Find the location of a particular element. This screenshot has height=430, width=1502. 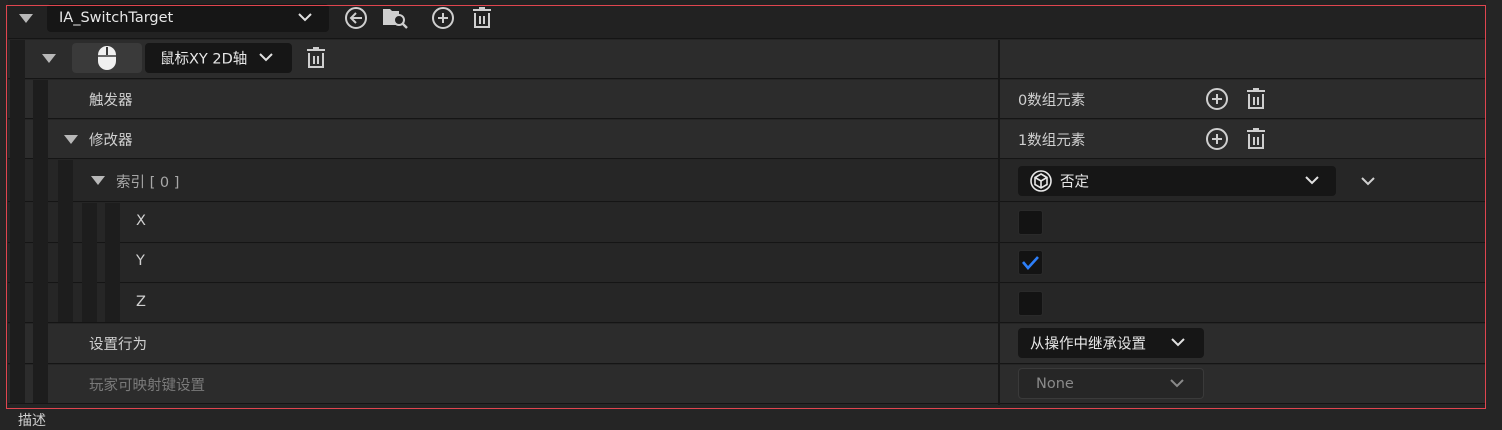

key-selector-dropdown: 鼠标XY 2D轴 is located at coordinates (218, 58).